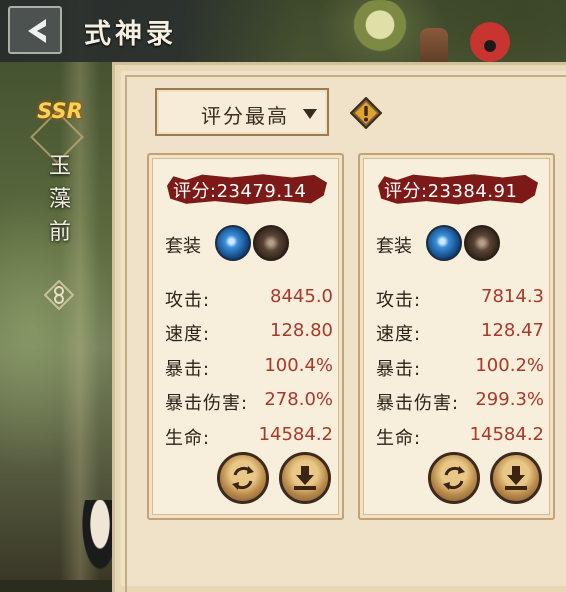  Describe the element at coordinates (245, 116) in the screenshot. I see `sort-dropdown-label: 评分最高` at that location.